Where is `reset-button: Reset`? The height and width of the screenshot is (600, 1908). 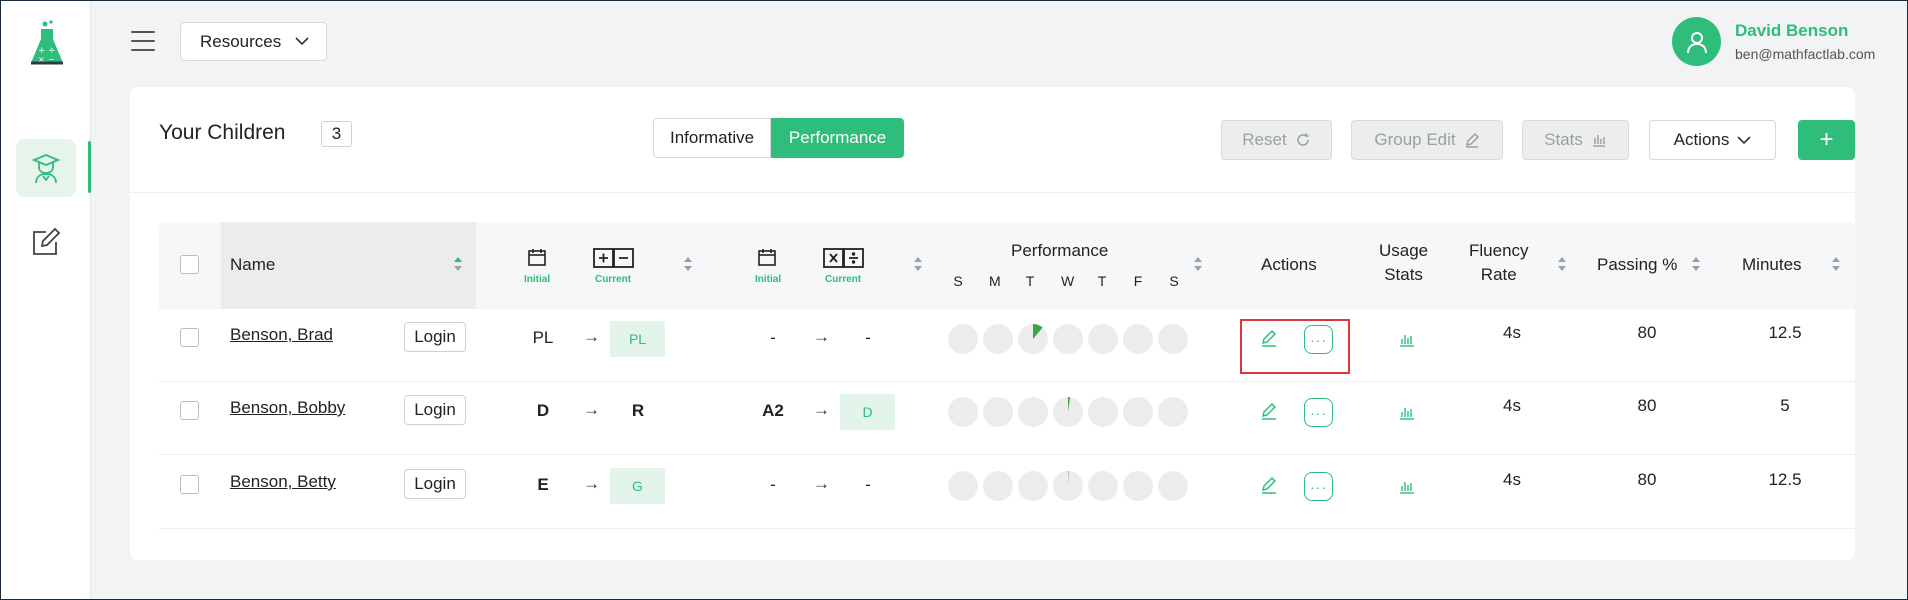
reset-button: Reset is located at coordinates (1276, 140).